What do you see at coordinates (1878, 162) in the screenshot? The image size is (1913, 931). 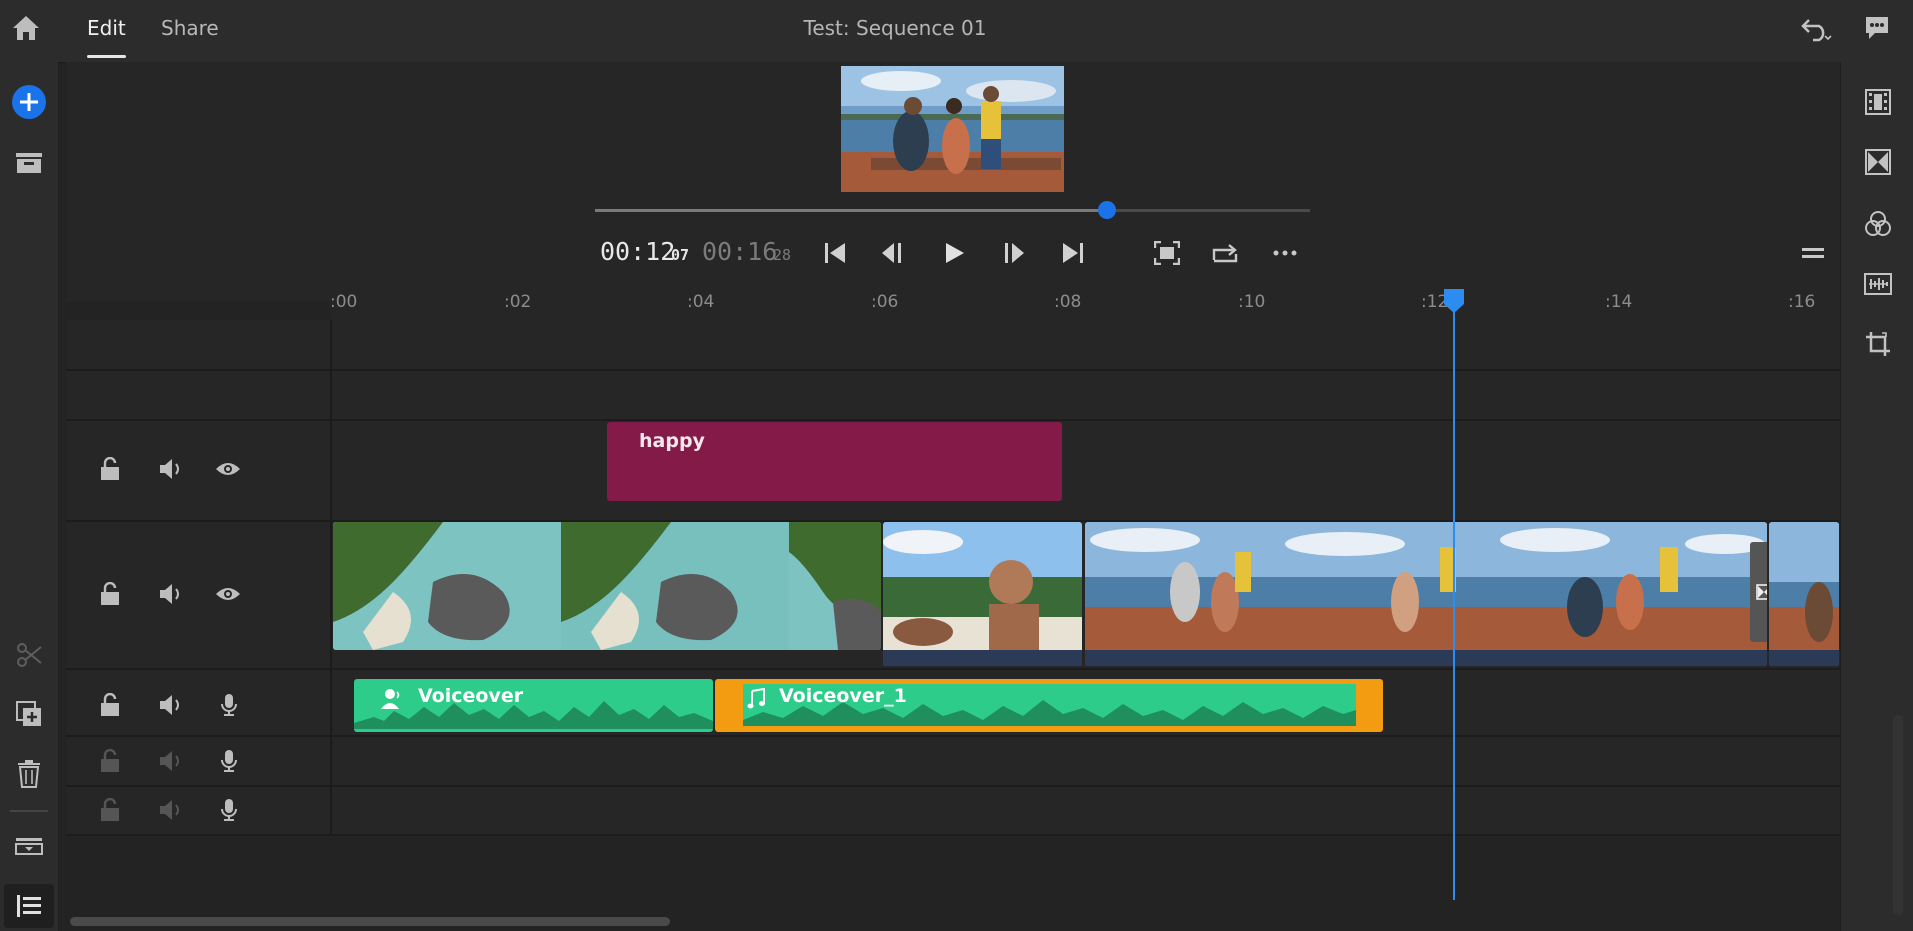 I see `transitions-icon` at bounding box center [1878, 162].